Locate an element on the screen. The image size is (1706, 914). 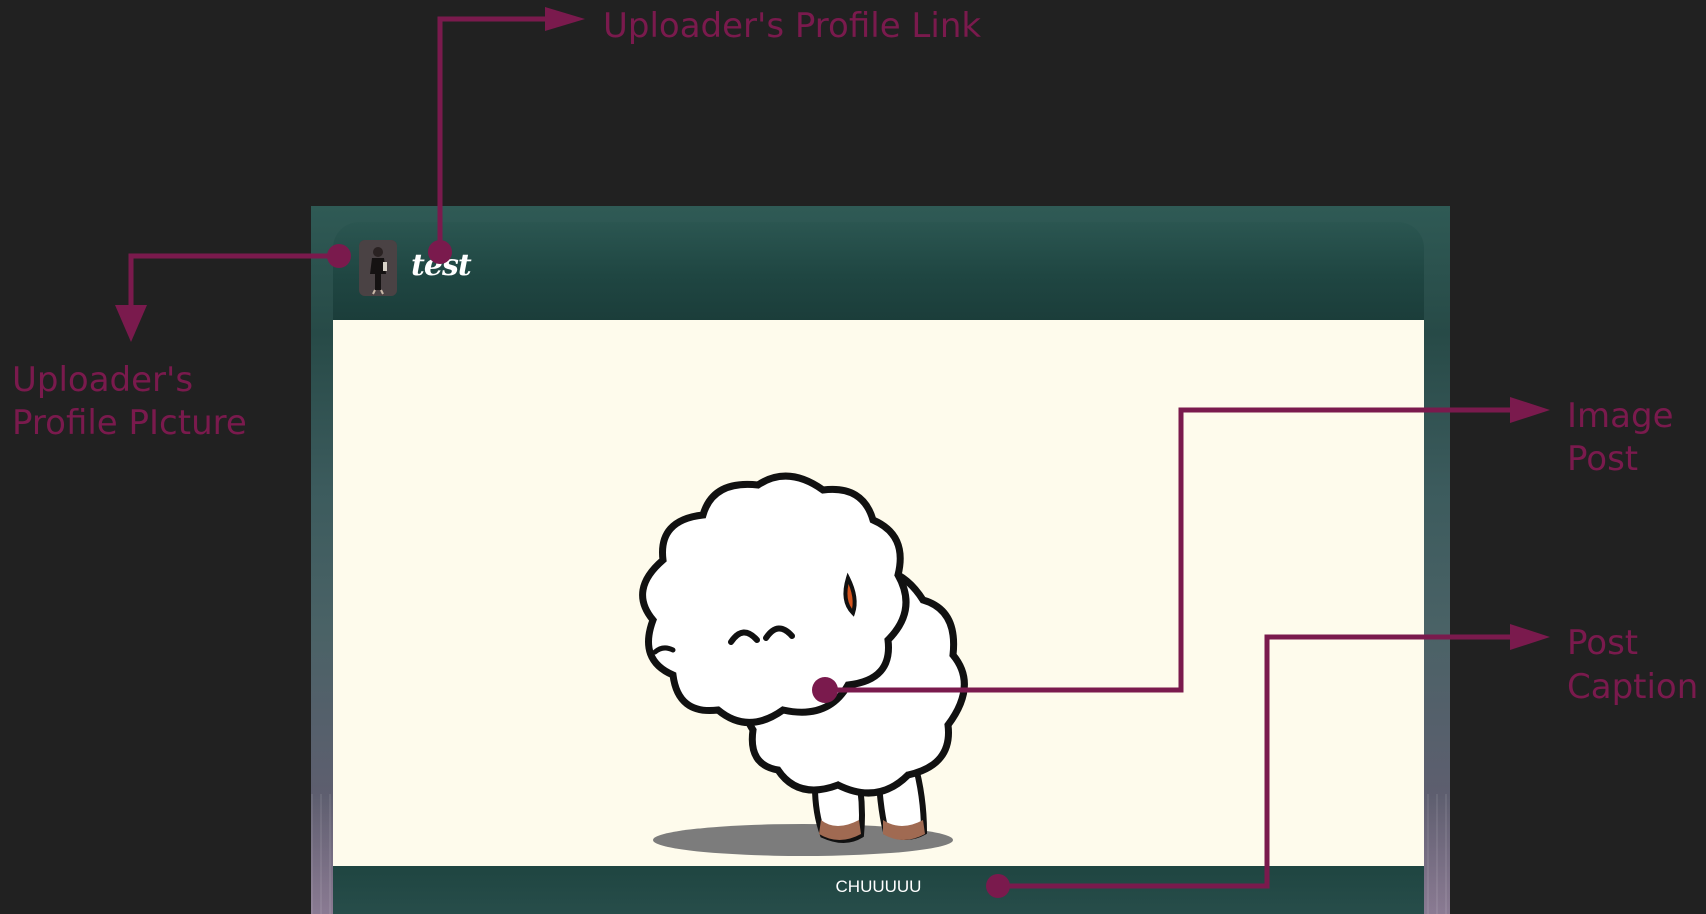
annotation-profile-link: Uploader's Profile Link is located at coordinates (792, 26).